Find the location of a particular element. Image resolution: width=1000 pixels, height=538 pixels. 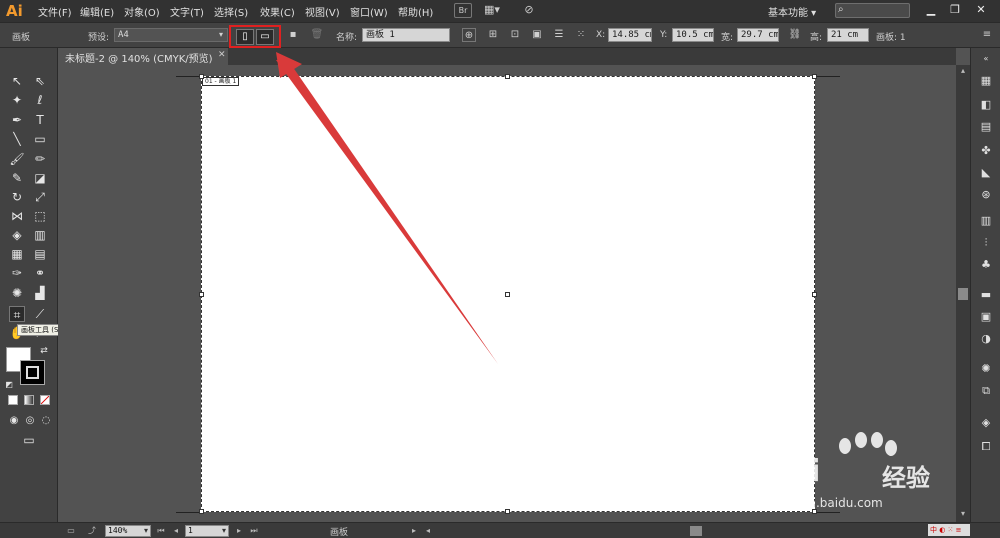

panel-dock: « ▦ ◧ ▤ ✤ ◣ ⊛ ▥ ⫶ ♣ ▬ ▣ ◑ ✺ ⧉ ◈ ⧠ is located at coordinates (985, 285).